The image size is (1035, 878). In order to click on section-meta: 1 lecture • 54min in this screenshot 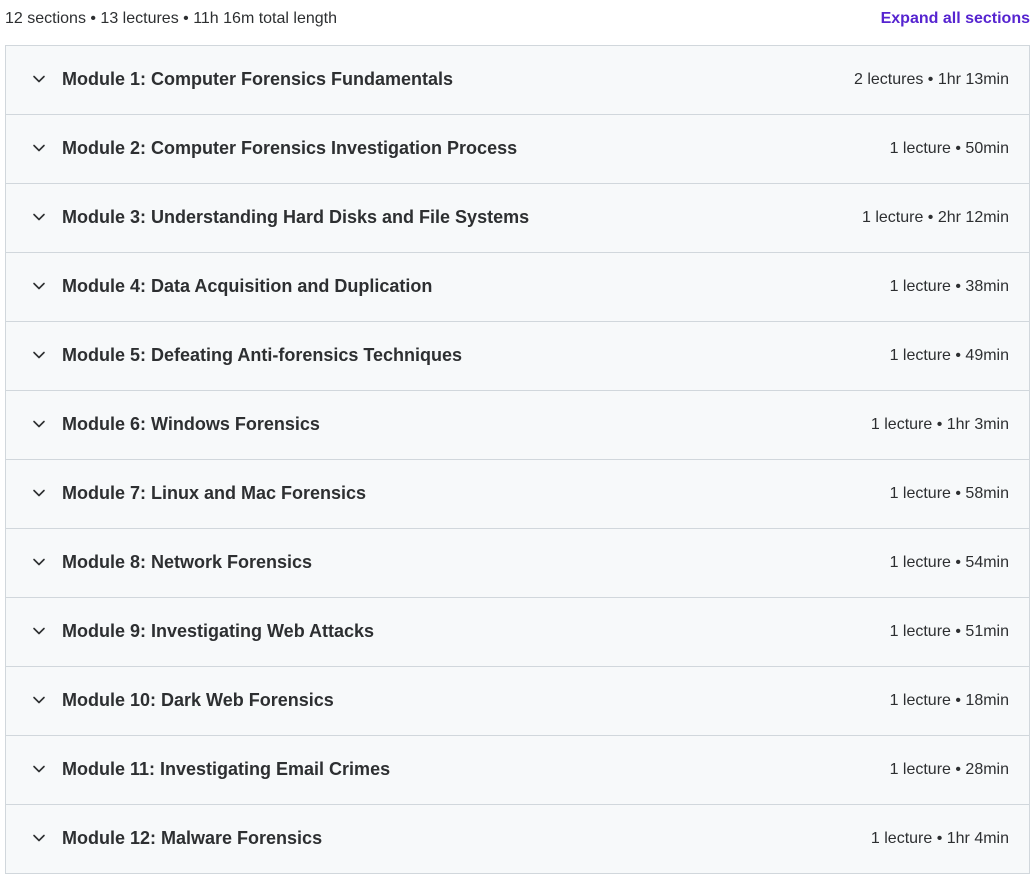, I will do `click(949, 562)`.